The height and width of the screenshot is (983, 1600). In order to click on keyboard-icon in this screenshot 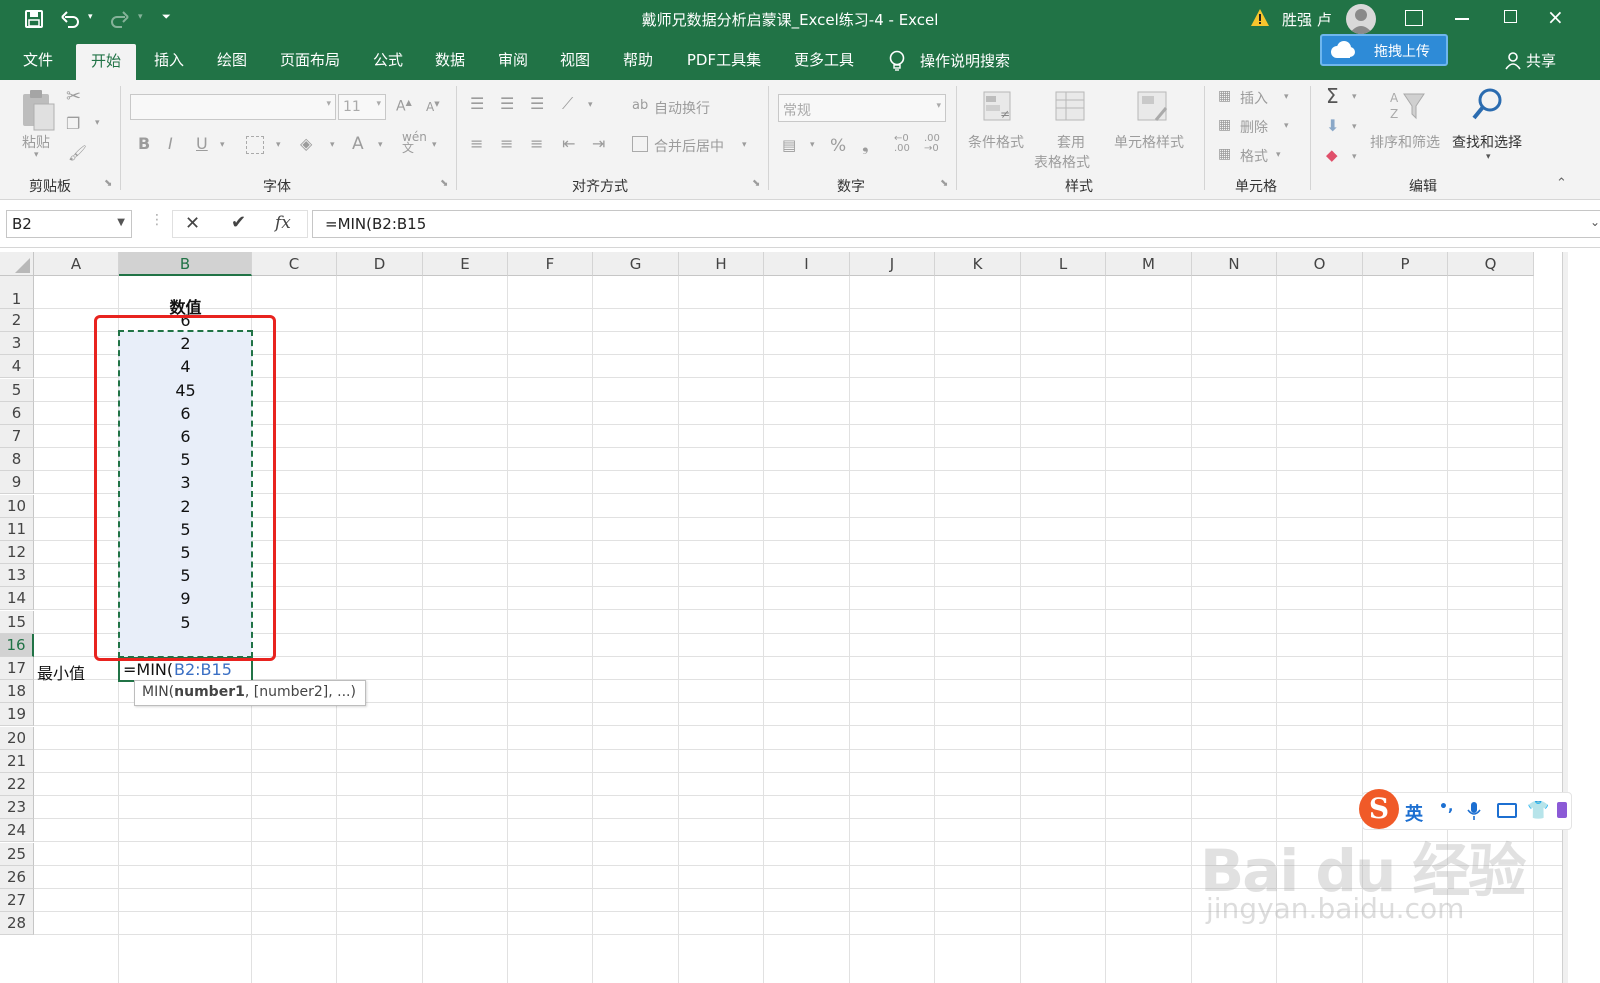, I will do `click(1507, 810)`.